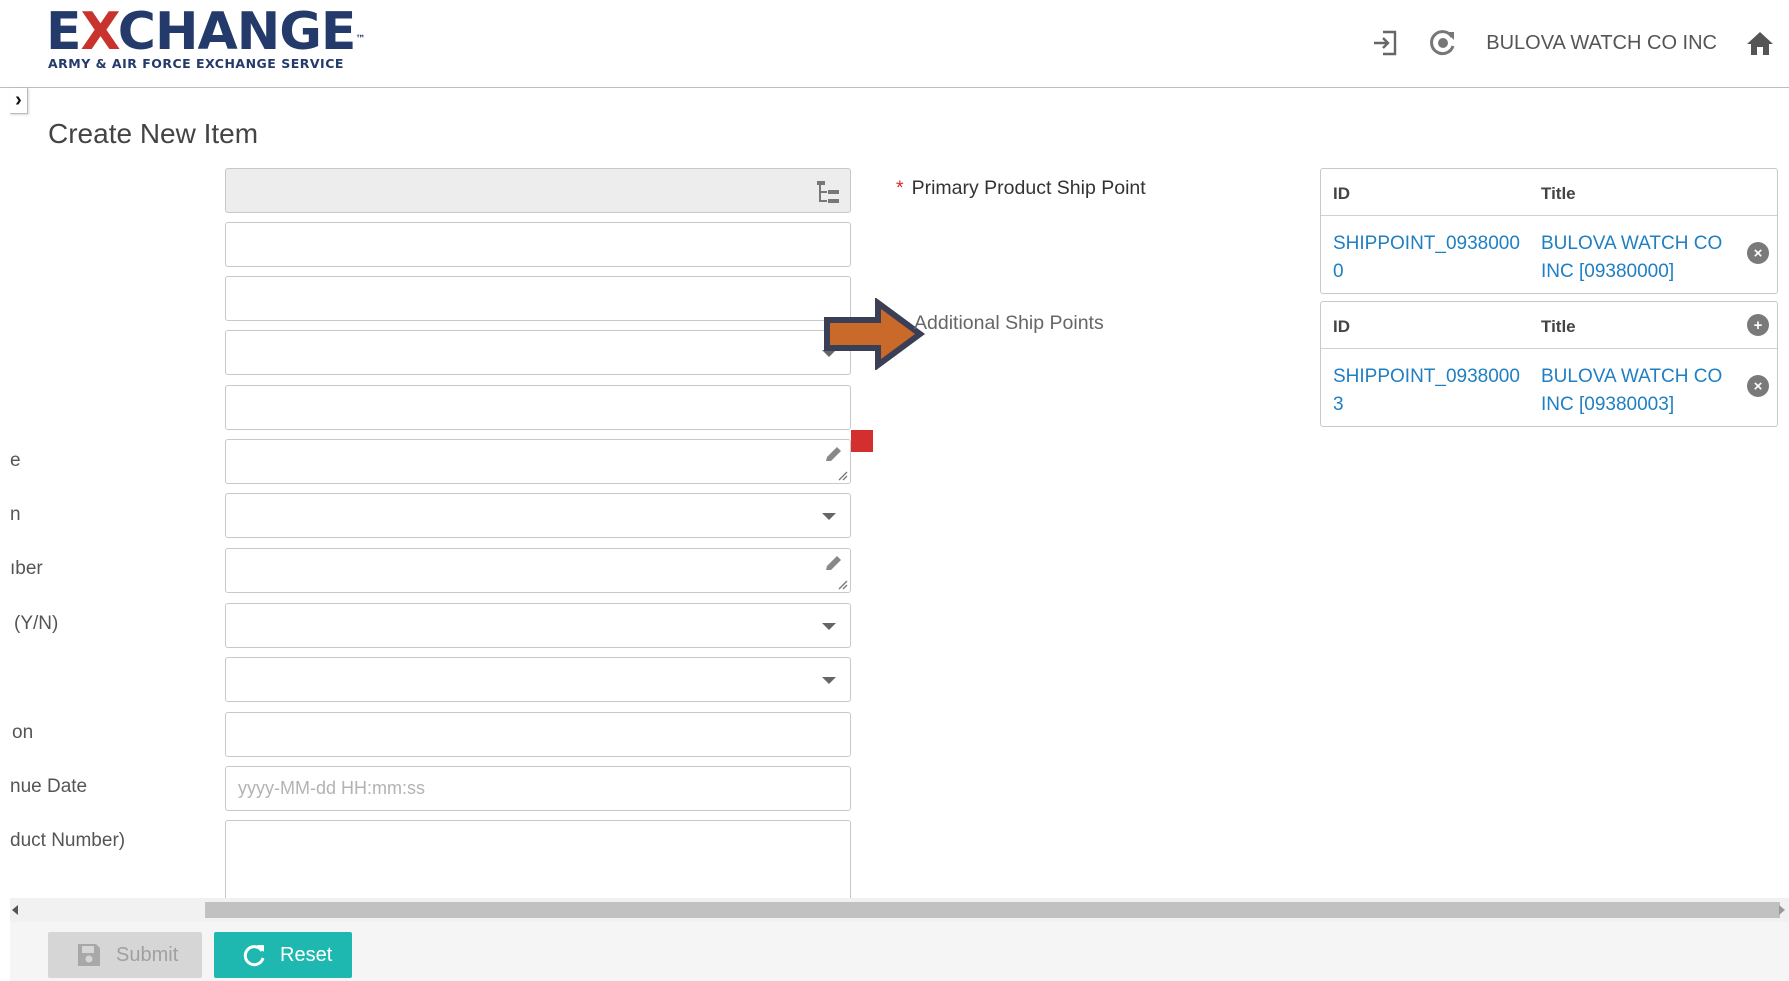 The image size is (1789, 981). I want to click on ship-point-title-link: BULOVA WATCH CO INC [09380003], so click(1636, 391).